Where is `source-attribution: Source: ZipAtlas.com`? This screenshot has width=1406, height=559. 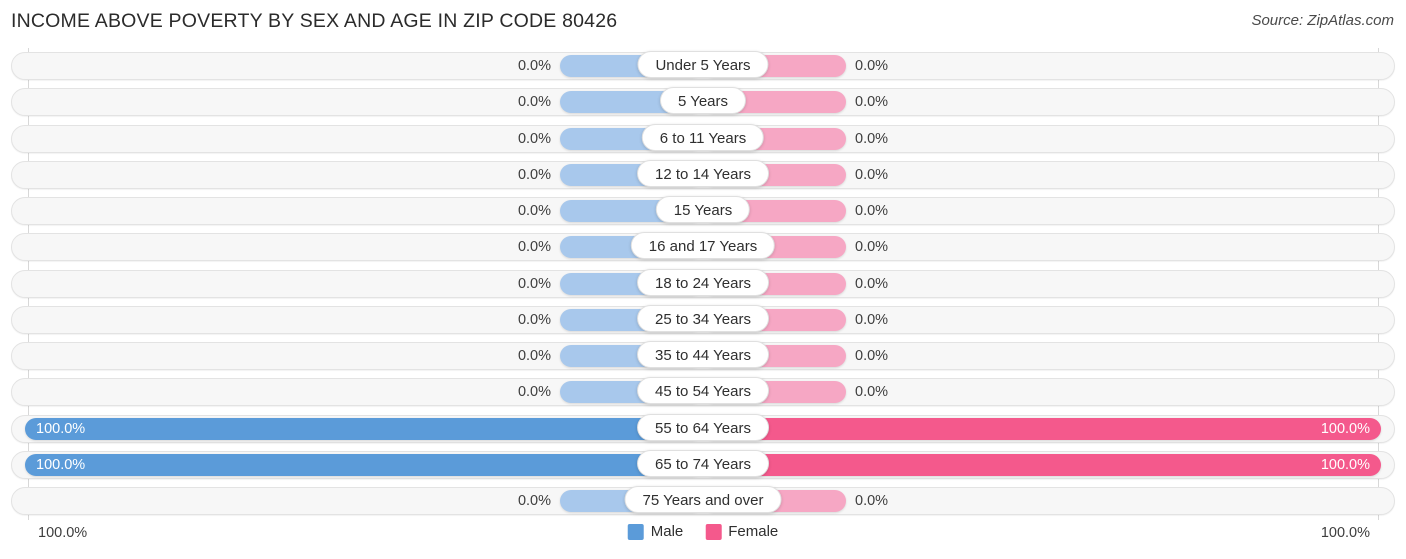 source-attribution: Source: ZipAtlas.com is located at coordinates (1322, 20).